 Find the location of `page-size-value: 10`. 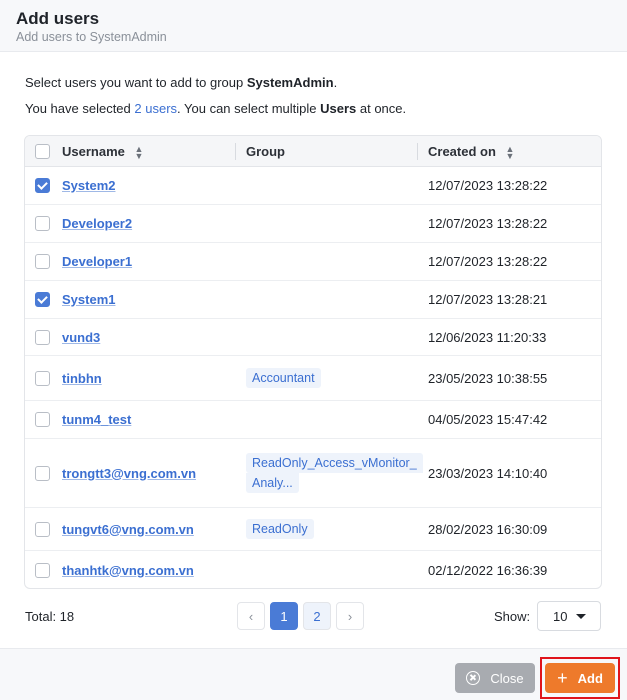

page-size-value: 10 is located at coordinates (560, 616).